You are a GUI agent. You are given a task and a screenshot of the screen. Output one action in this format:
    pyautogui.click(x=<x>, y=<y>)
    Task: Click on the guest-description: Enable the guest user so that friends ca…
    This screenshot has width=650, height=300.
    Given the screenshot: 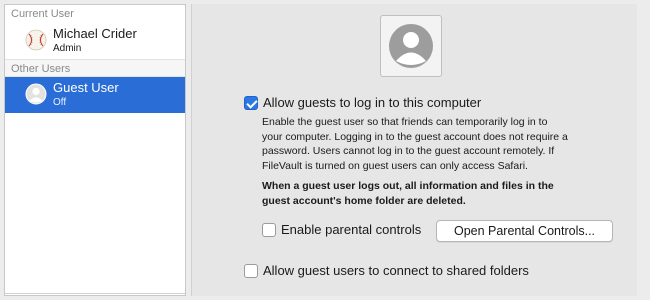 What is the action you would take?
    pyautogui.click(x=434, y=144)
    